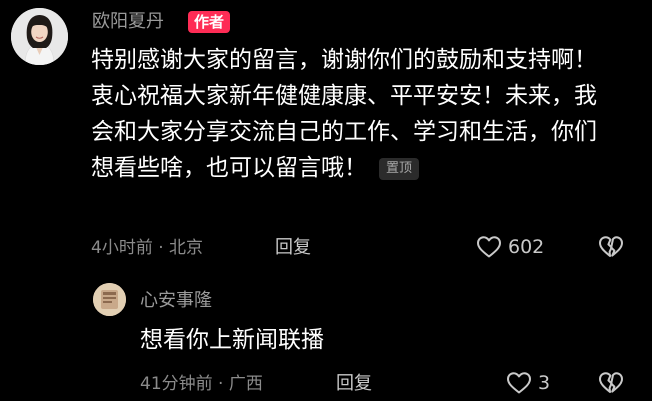 Image resolution: width=652 pixels, height=401 pixels. Describe the element at coordinates (176, 384) in the screenshot. I see `reply-time: 41分钟前` at that location.